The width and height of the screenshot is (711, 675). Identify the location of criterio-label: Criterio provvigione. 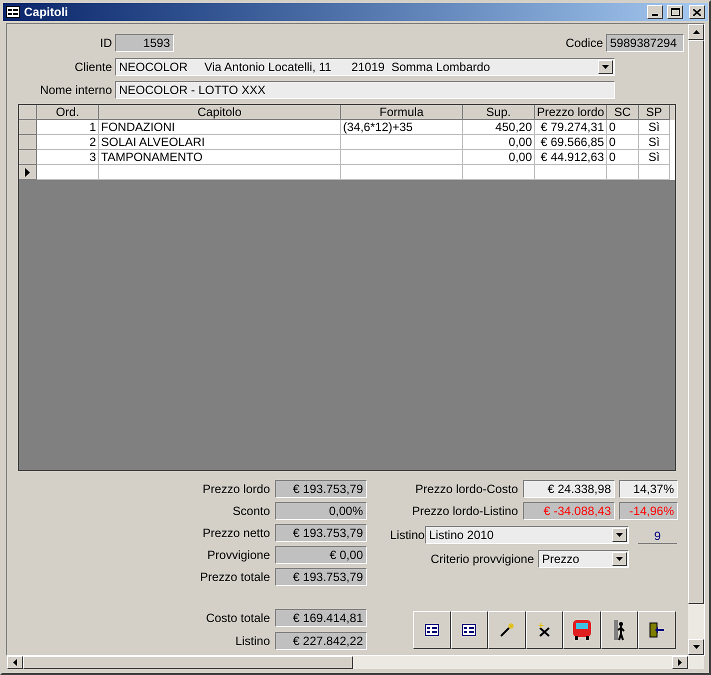
(482, 559).